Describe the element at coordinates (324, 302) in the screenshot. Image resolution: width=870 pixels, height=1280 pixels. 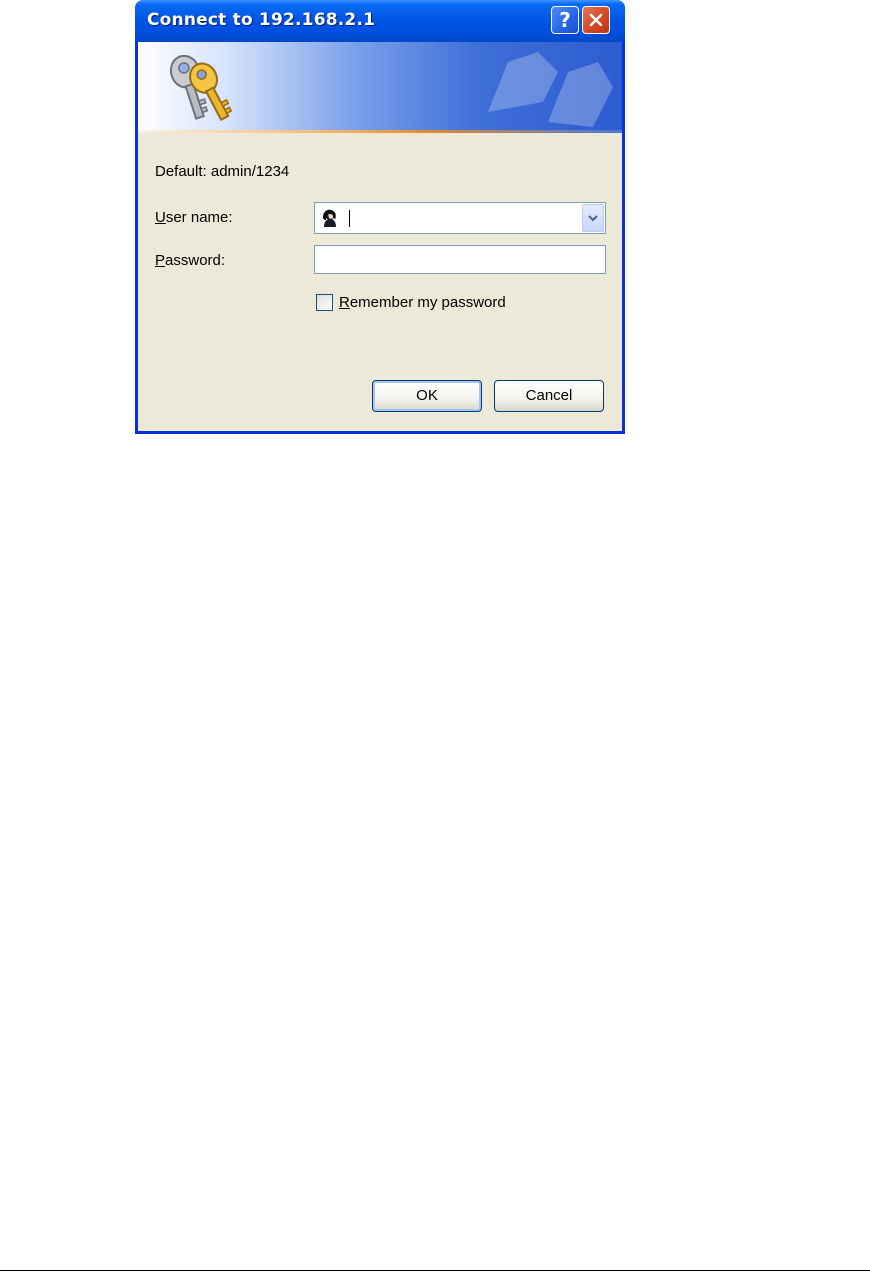
I see `remember-password-checkbox` at that location.